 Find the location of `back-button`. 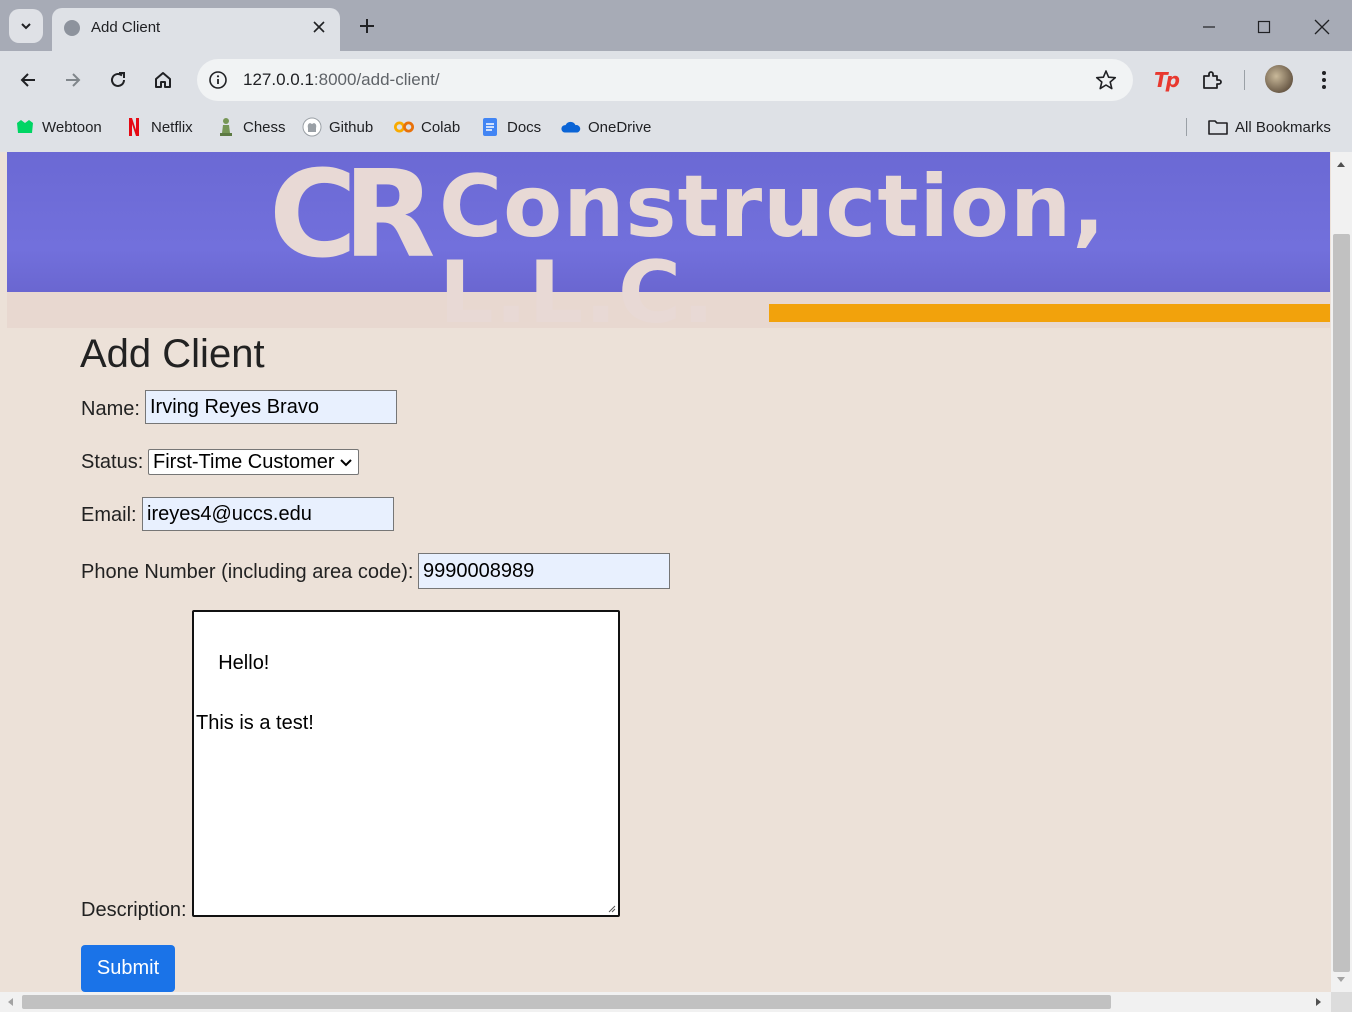

back-button is located at coordinates (28, 80).